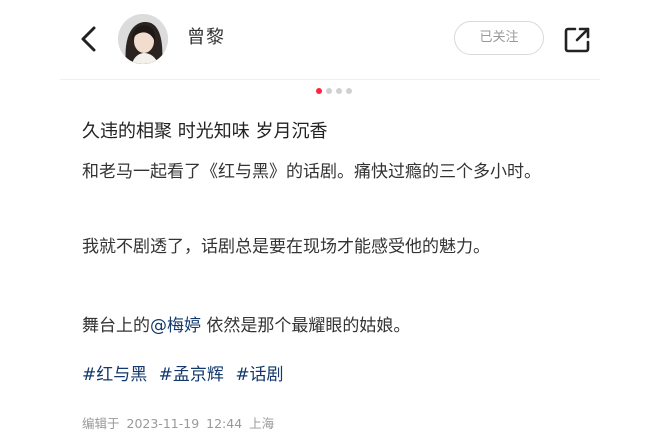 The image size is (650, 444). Describe the element at coordinates (206, 38) in the screenshot. I see `author-name: 曾黎` at that location.